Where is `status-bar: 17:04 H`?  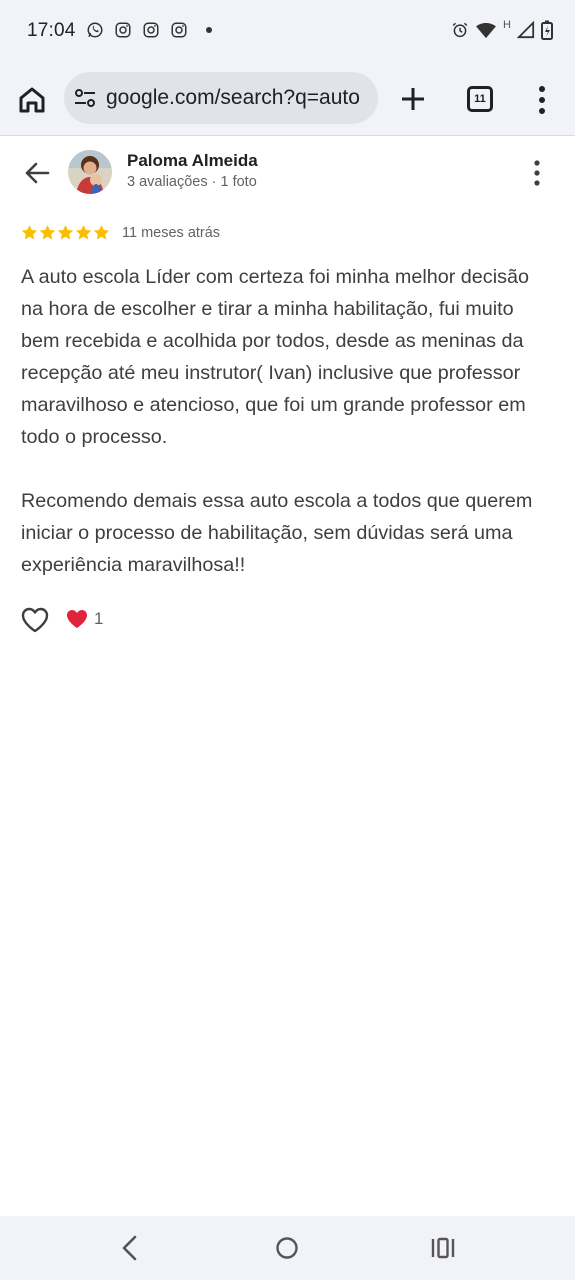
status-bar: 17:04 H is located at coordinates (287, 32).